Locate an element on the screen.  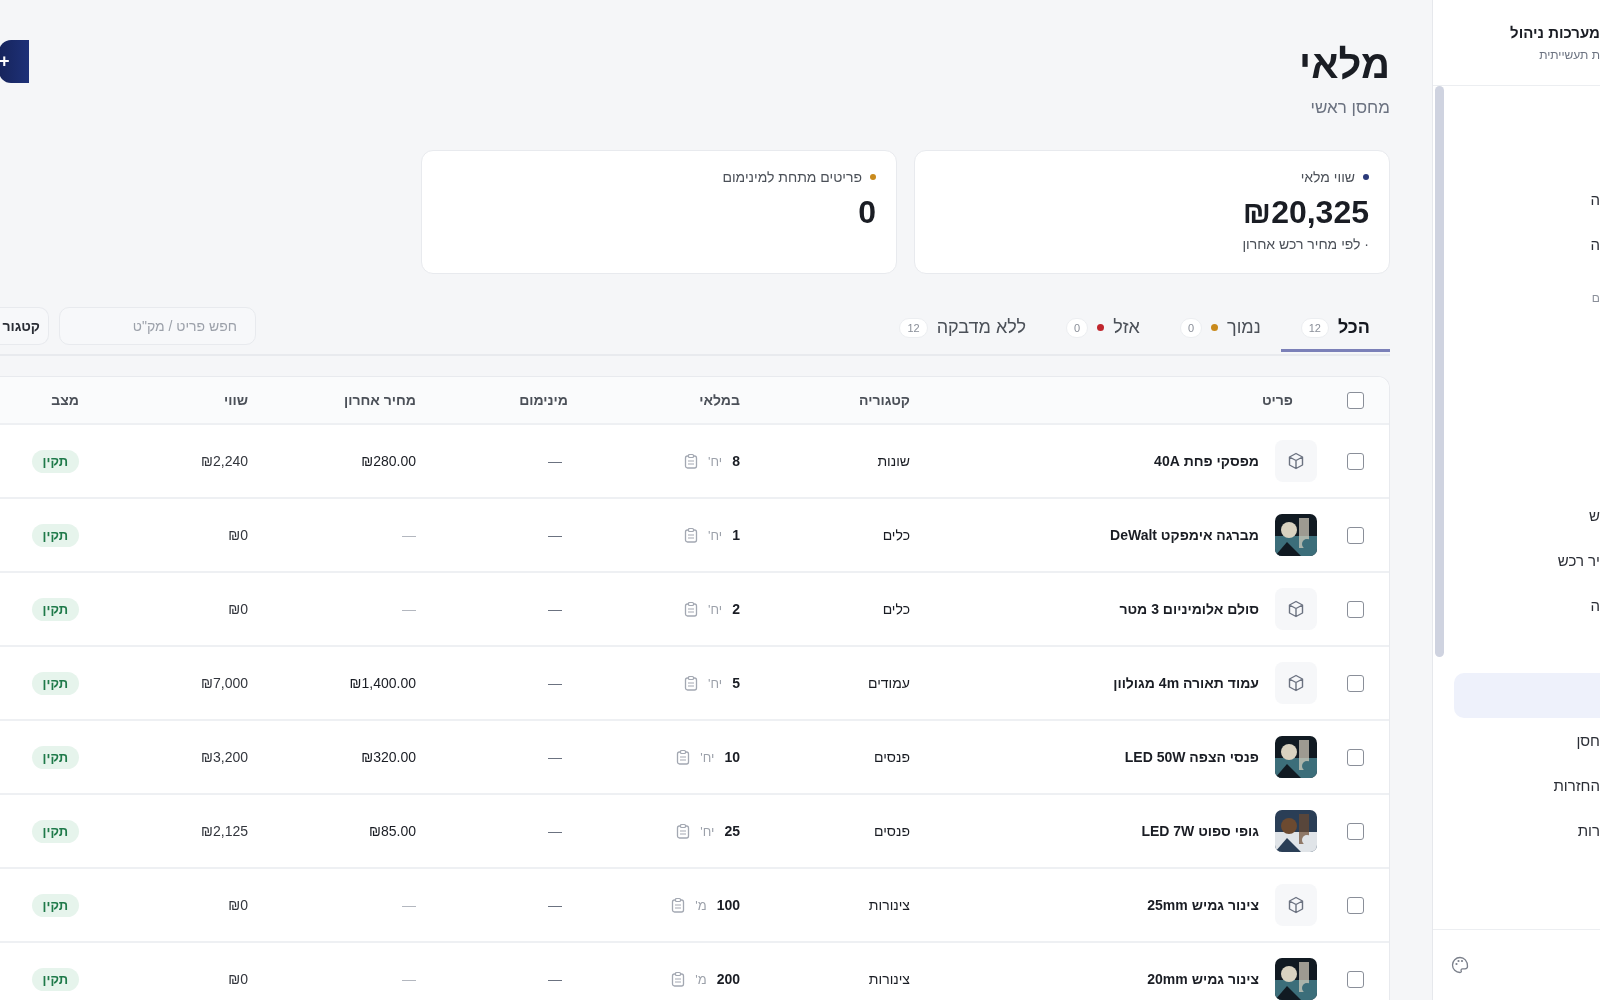
table-cell: שונות is located at coordinates (893, 461).